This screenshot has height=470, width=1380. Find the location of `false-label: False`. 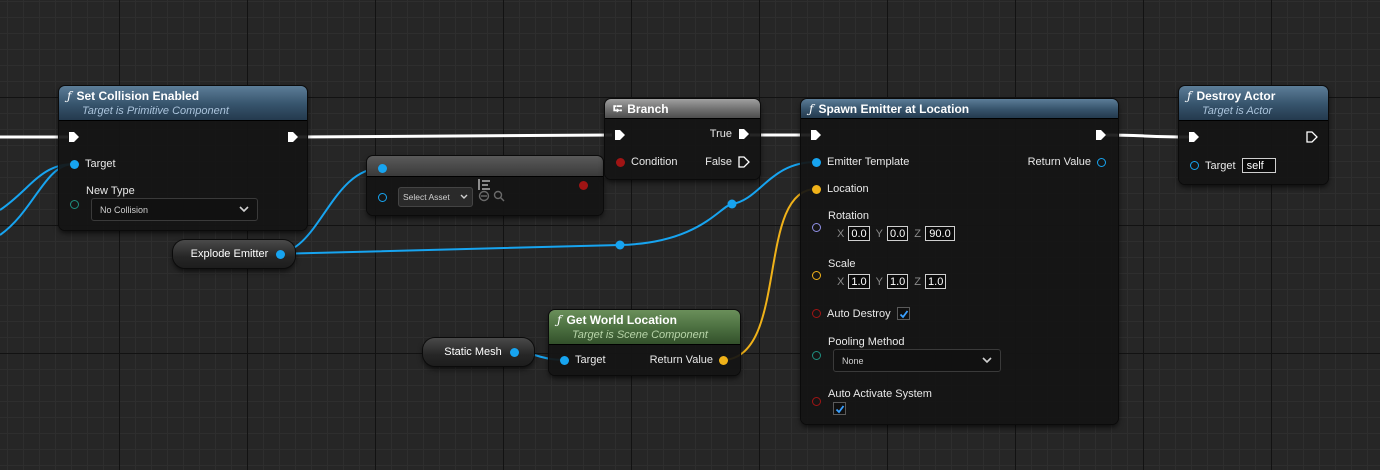

false-label: False is located at coordinates (718, 162).